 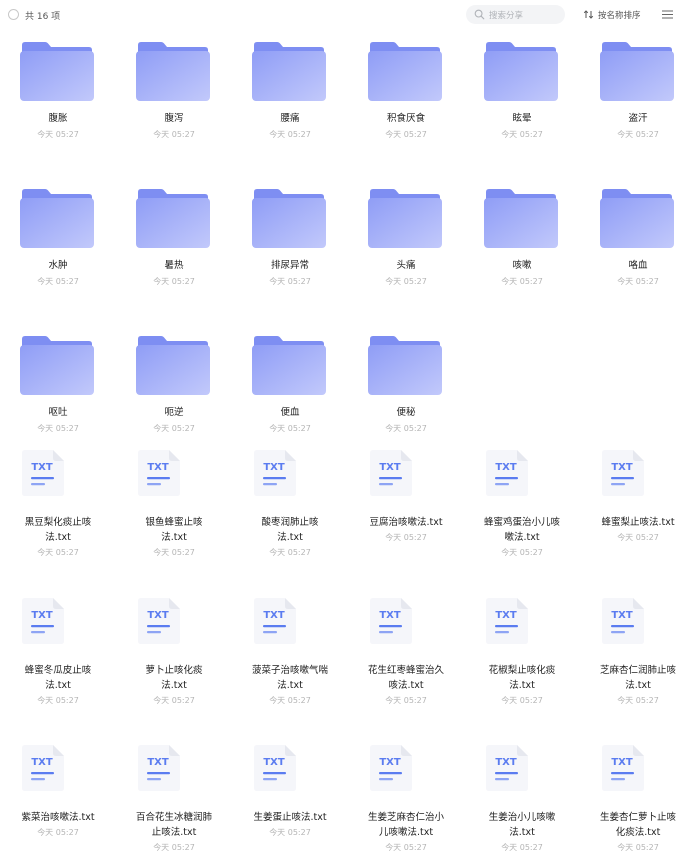 I want to click on folder-item: 头痛 今天 05:27, so click(x=406, y=238).